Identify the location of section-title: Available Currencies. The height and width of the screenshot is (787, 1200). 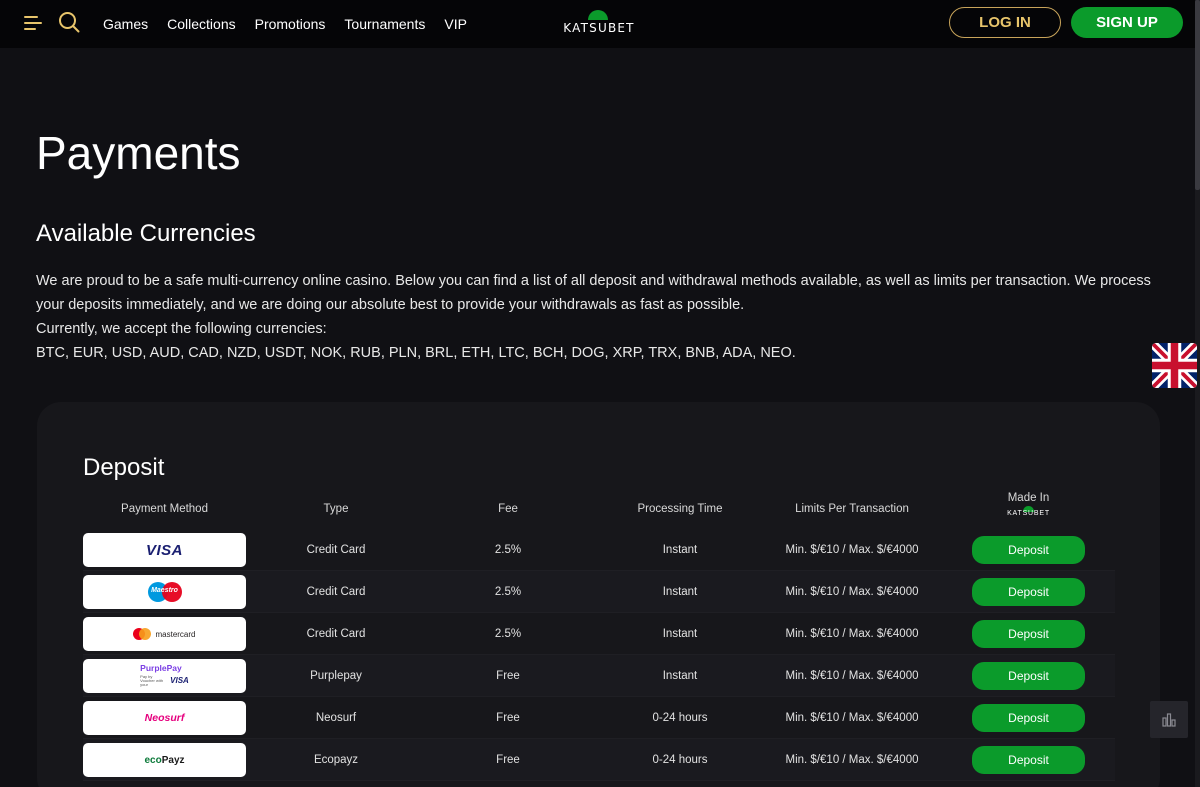
(146, 233).